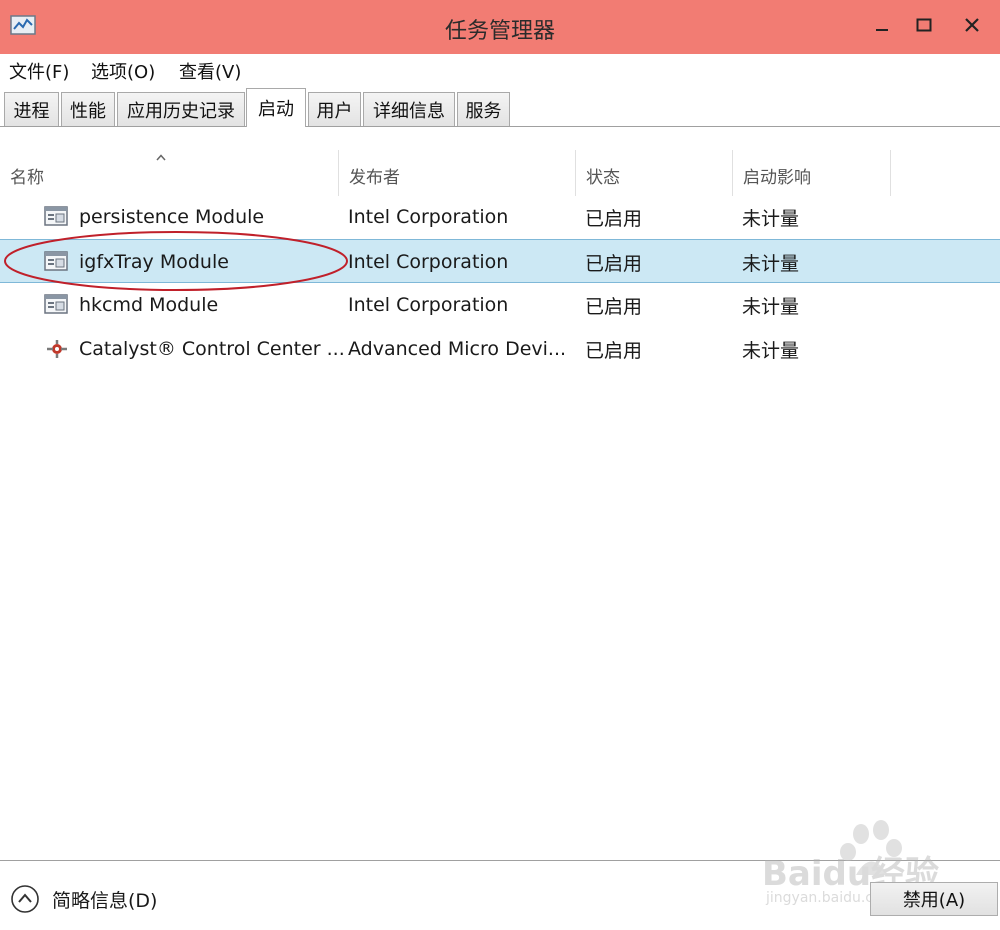 The height and width of the screenshot is (930, 1000). Describe the element at coordinates (972, 25) in the screenshot. I see `close-button` at that location.